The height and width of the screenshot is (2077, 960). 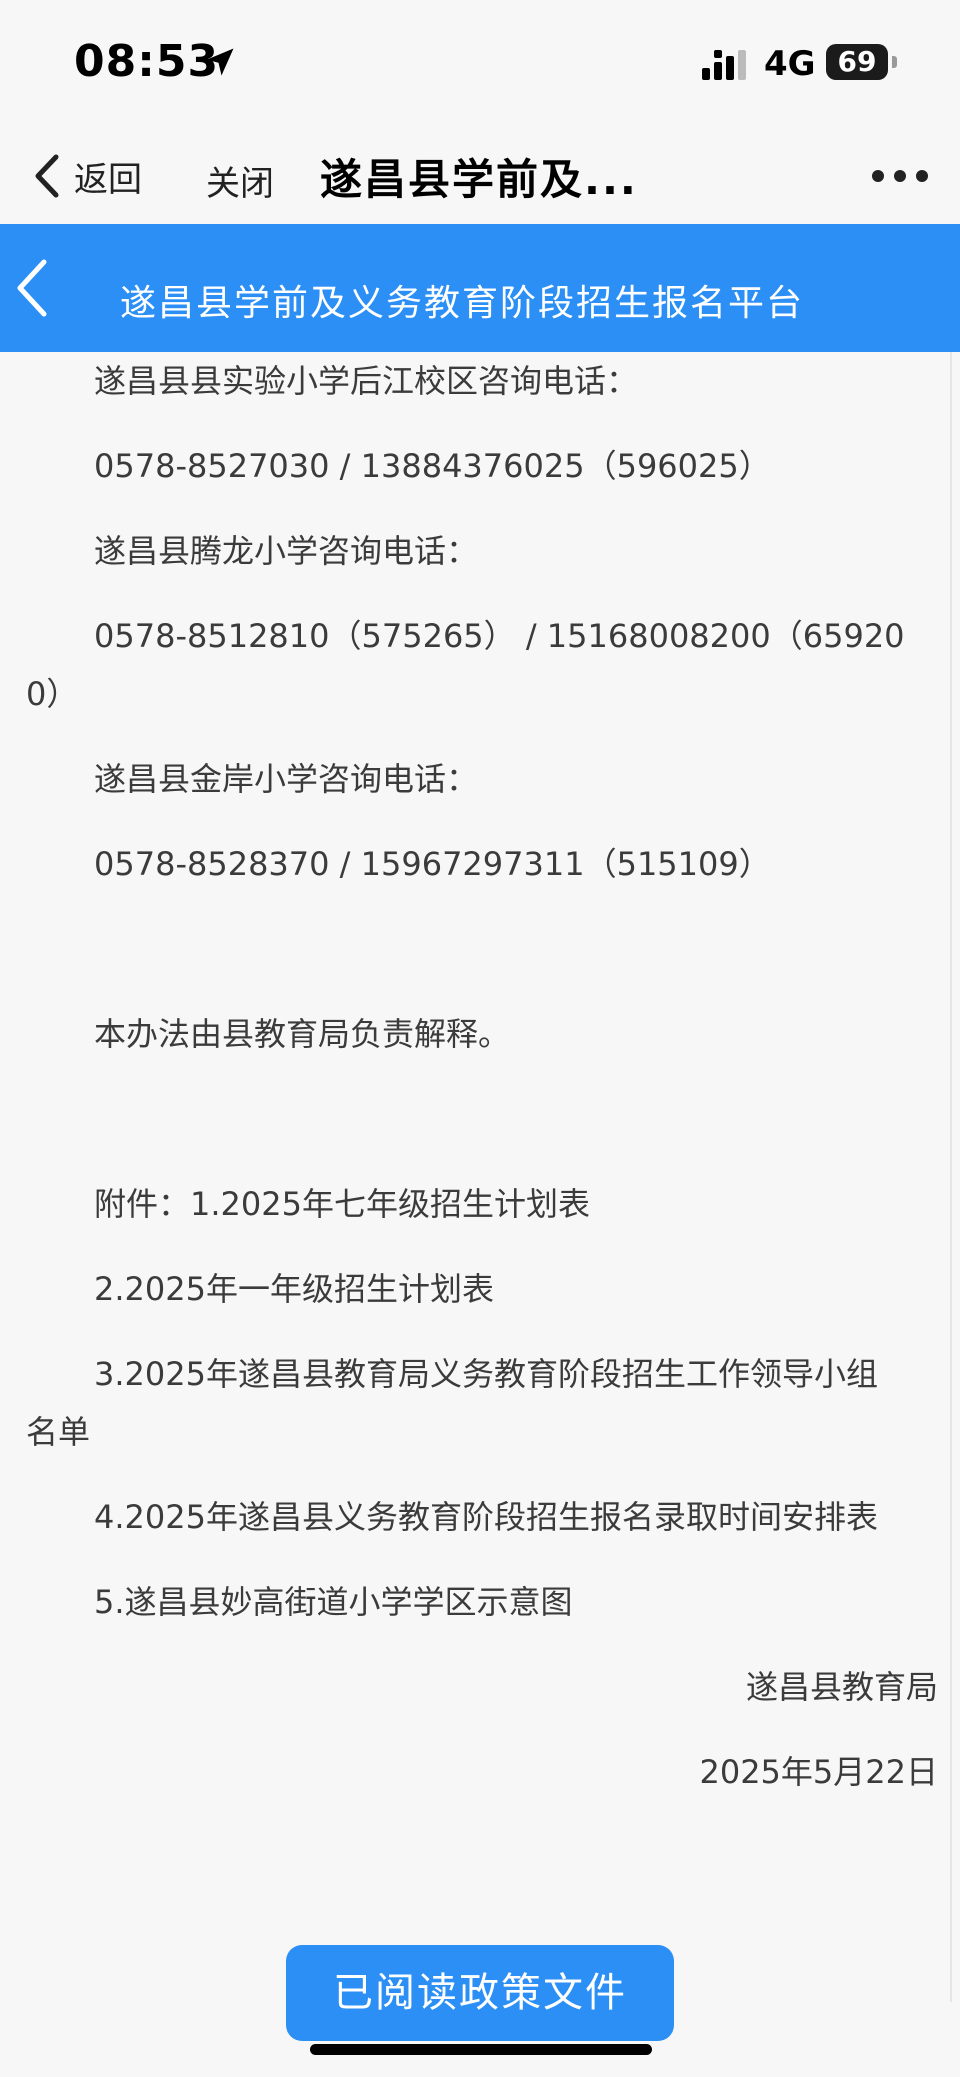 I want to click on content-line: 附件：1.2025年七年级招生计划表, so click(x=342, y=1204).